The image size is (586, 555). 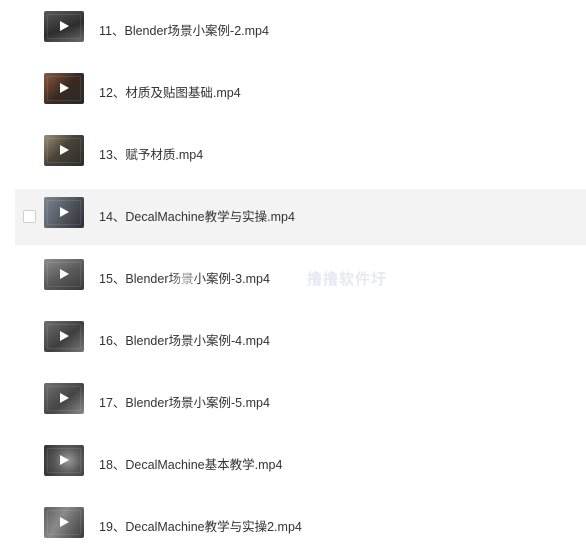 What do you see at coordinates (300, 465) in the screenshot?
I see `file-row-18: 18、DecalMachine基本教学.mp4` at bounding box center [300, 465].